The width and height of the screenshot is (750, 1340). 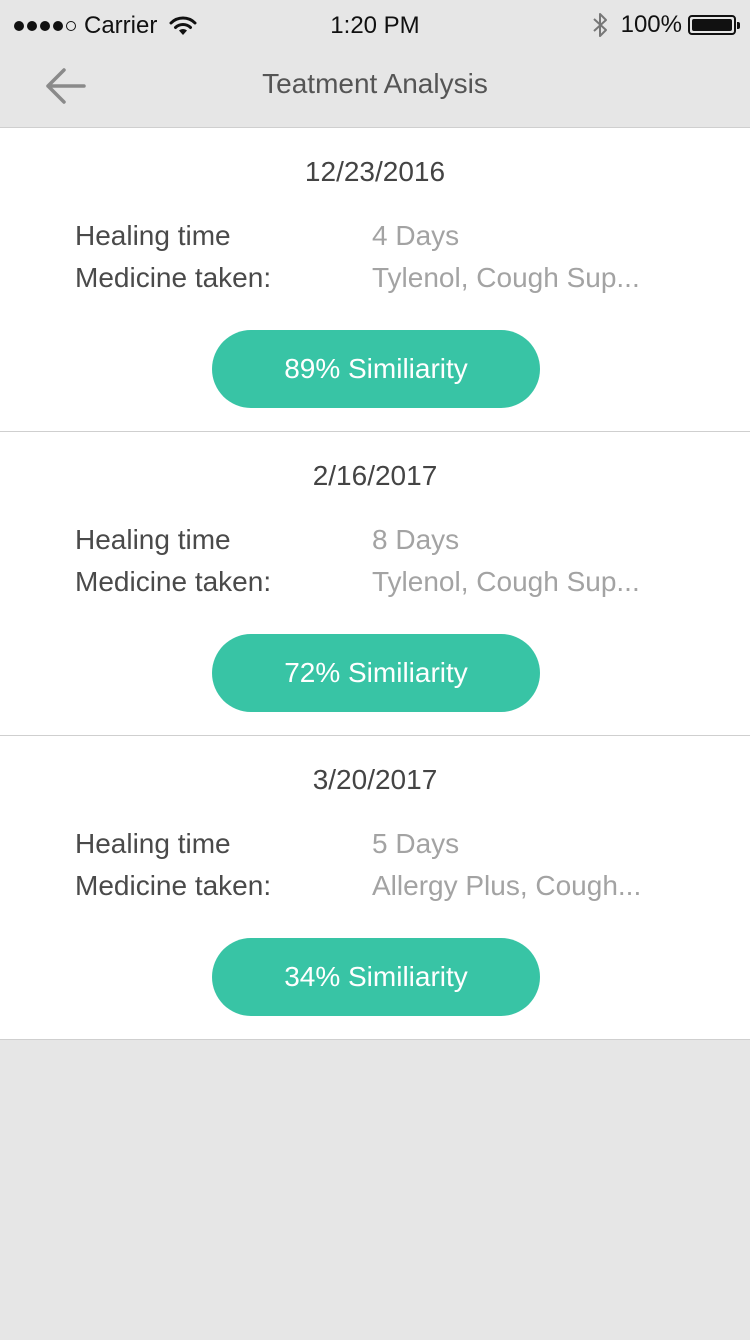 I want to click on status-bar: Carrier 1:20 PM 100%, so click(x=375, y=25).